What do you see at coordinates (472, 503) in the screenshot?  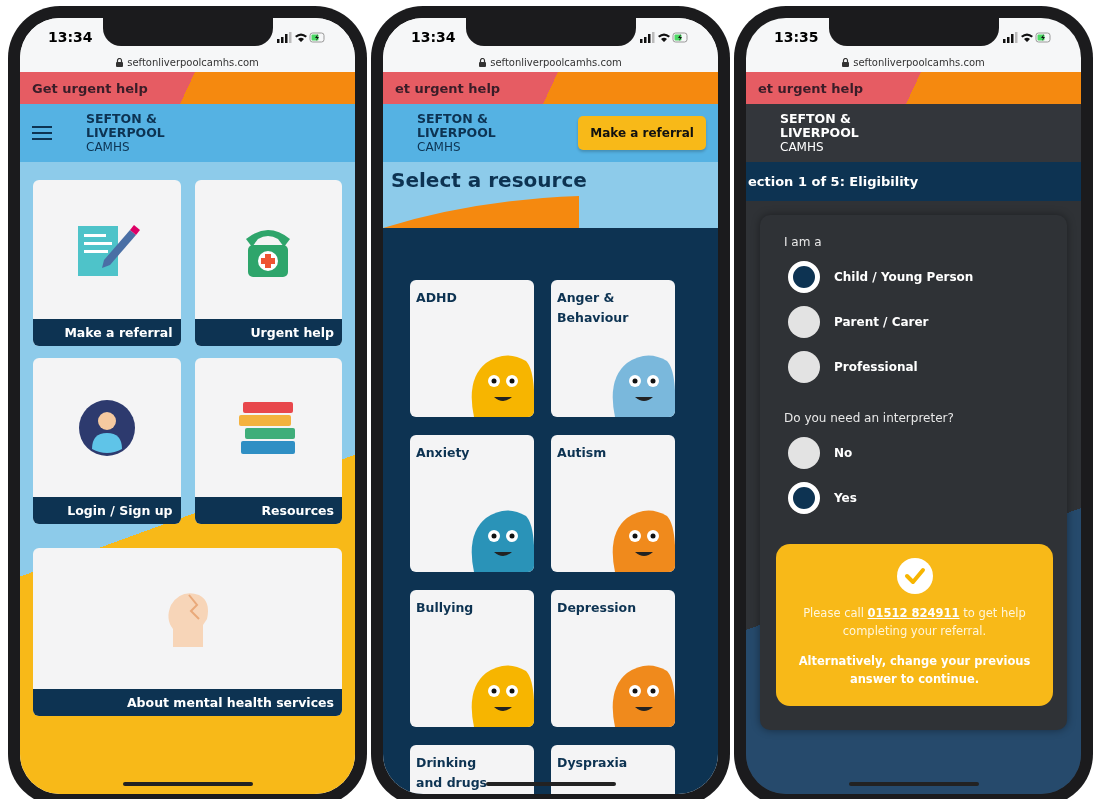 I see `resource-card: Anxiety` at bounding box center [472, 503].